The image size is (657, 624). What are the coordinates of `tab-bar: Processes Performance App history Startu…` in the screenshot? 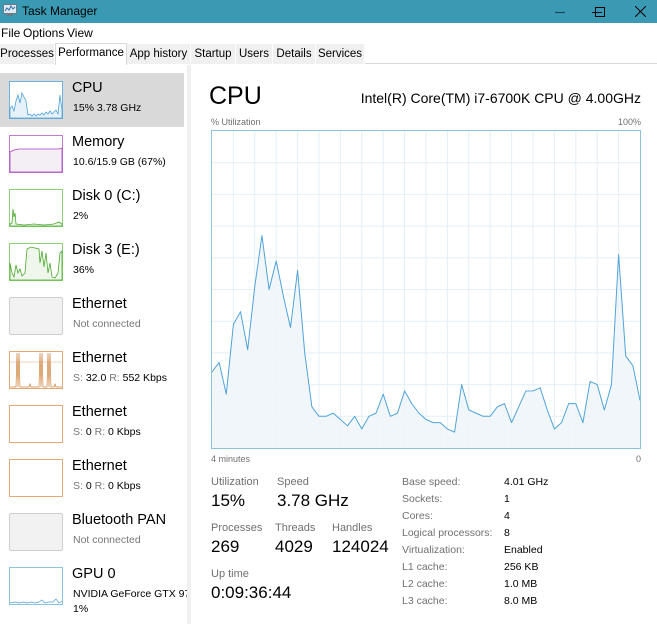 It's located at (328, 54).